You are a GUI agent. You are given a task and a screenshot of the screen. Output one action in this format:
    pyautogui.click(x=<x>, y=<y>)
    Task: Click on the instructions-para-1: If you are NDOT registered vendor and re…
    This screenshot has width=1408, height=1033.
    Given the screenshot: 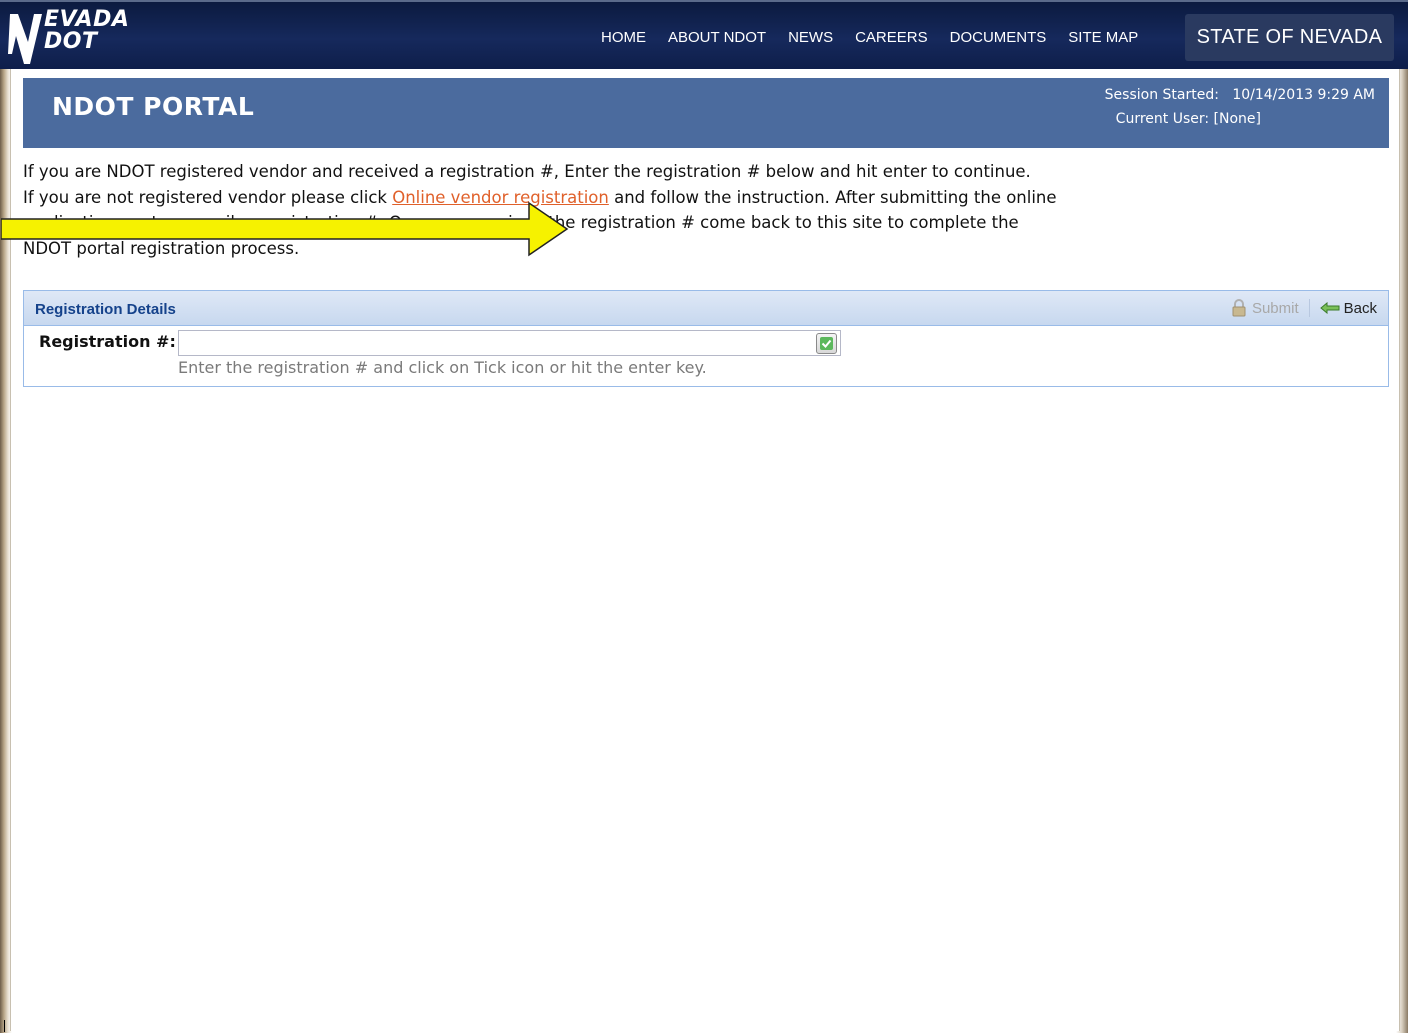 What is the action you would take?
    pyautogui.click(x=527, y=171)
    